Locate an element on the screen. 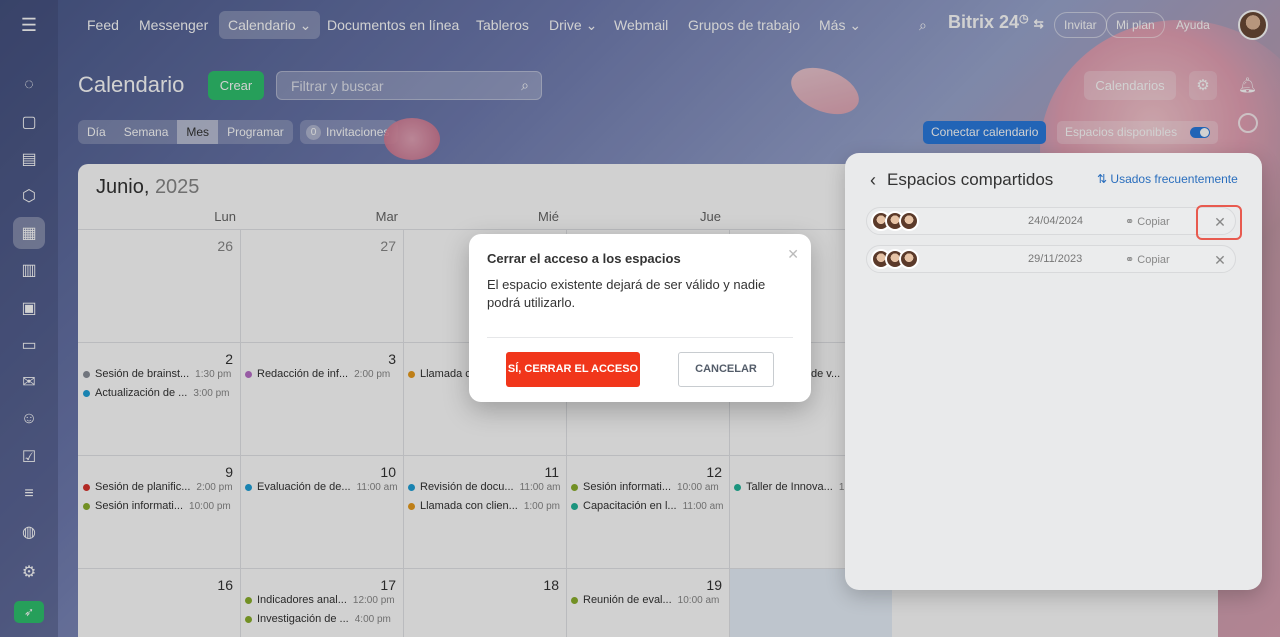 The height and width of the screenshot is (637, 1280). shared-slot-row: 29/11/2023 ⚭ Copiar ✕ is located at coordinates (1051, 259).